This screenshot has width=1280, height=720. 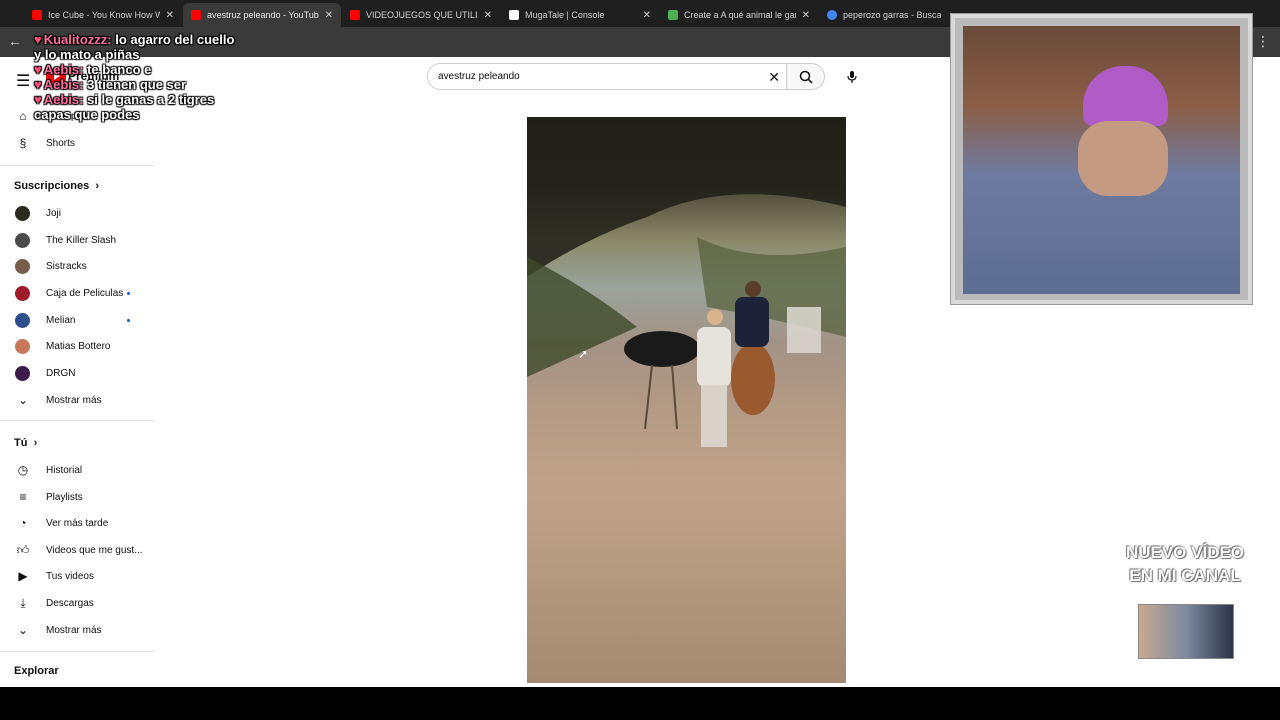 What do you see at coordinates (21, 443) in the screenshot?
I see `you-heading-label: Tú` at bounding box center [21, 443].